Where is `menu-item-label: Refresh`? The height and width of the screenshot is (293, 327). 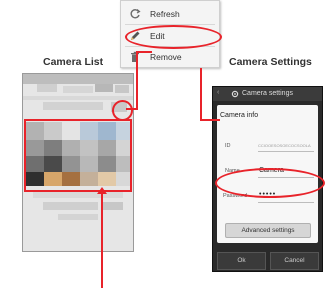
menu-item-label: Refresh is located at coordinates (165, 14).